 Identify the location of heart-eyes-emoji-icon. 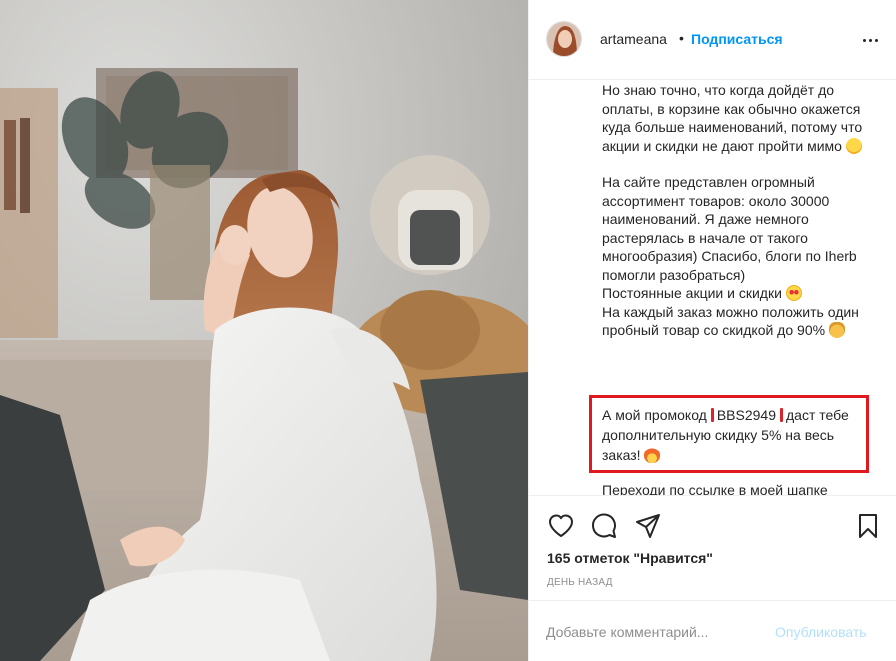
(793, 293).